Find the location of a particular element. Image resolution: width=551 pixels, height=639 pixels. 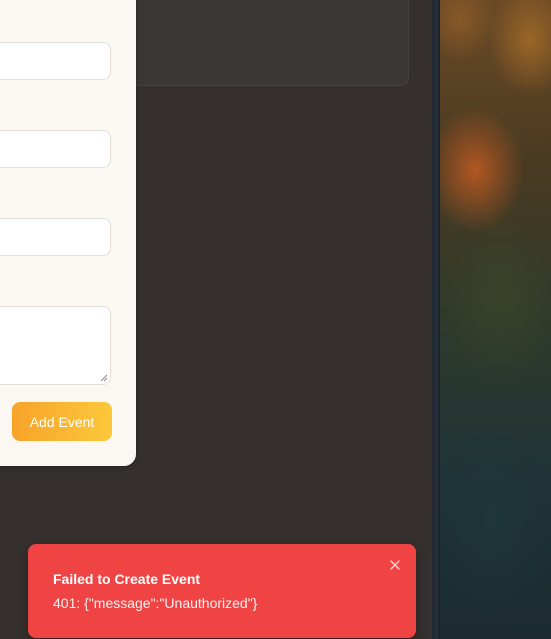

event-date-input is located at coordinates (55, 149).